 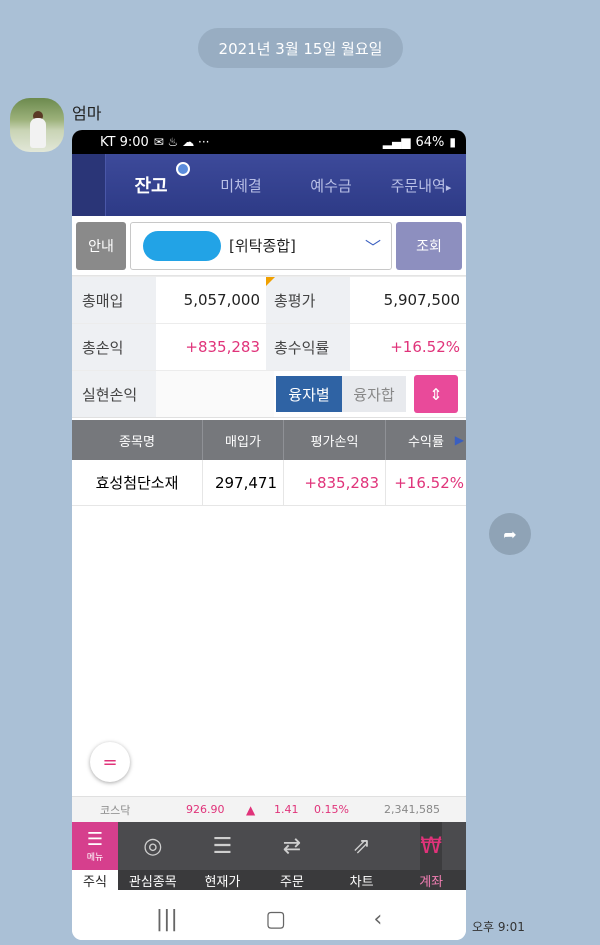 I want to click on hamburger-icon: ☰ 메뉴, so click(x=95, y=846).